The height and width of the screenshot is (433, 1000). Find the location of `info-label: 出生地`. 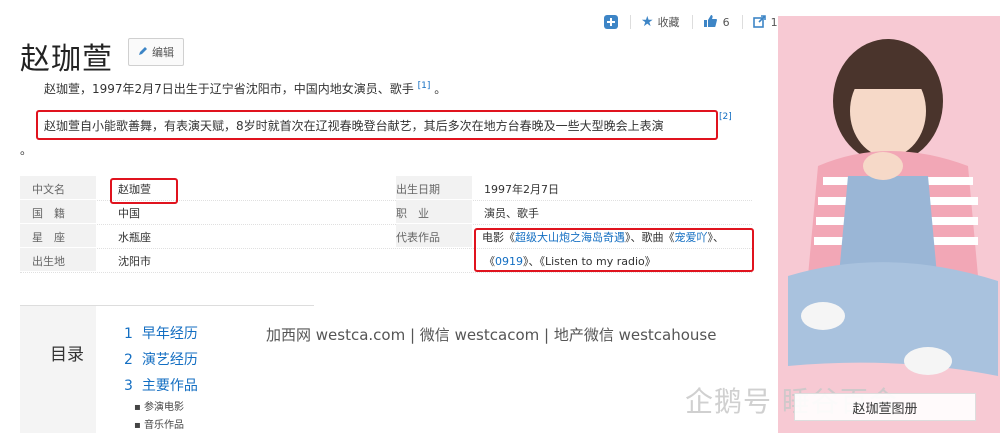

info-label: 出生地 is located at coordinates (48, 261).